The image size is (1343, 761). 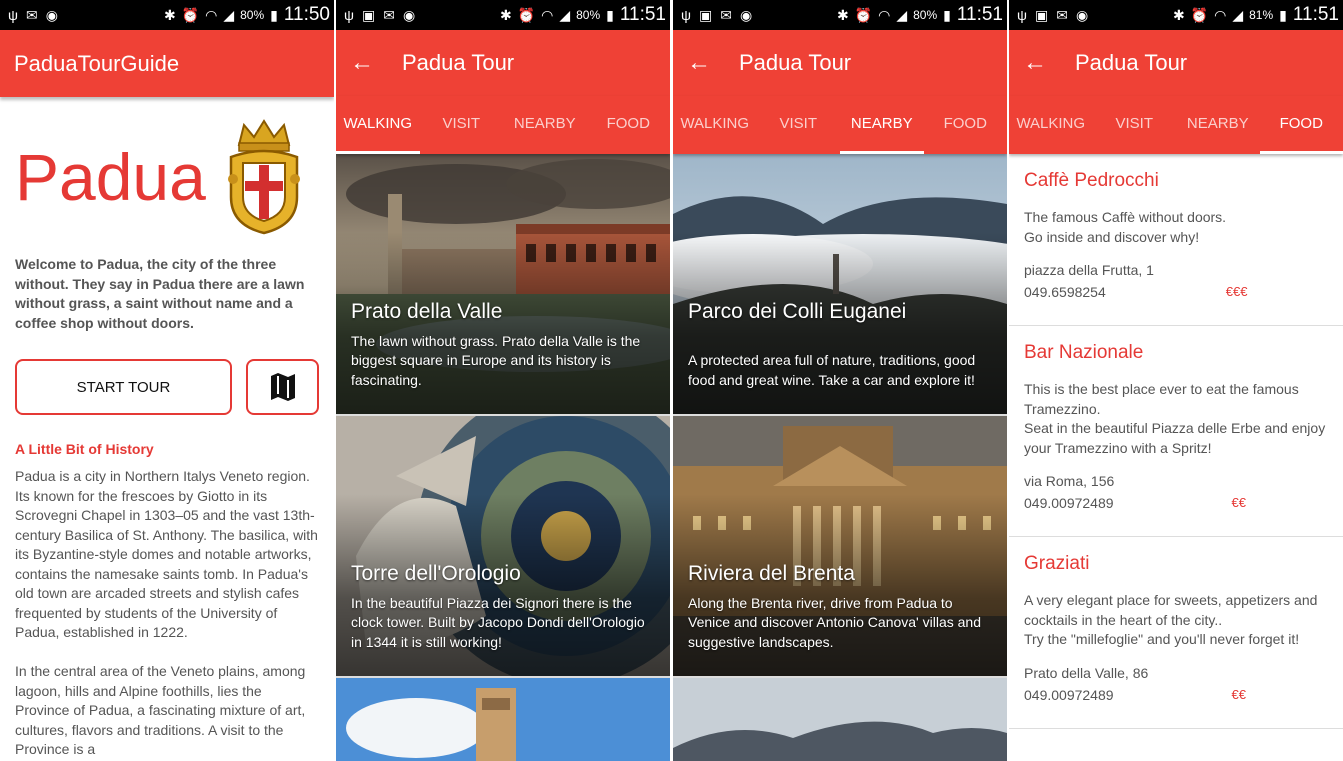 I want to click on hero: Padua, so click(x=167, y=177).